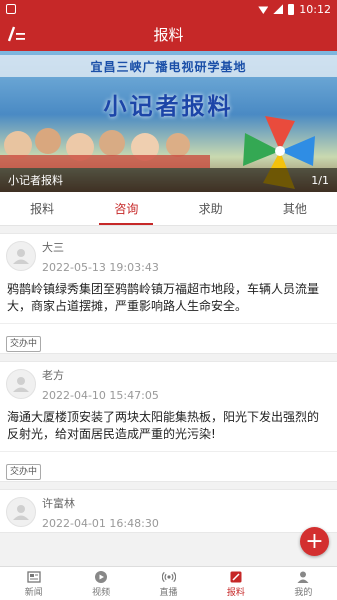 The width and height of the screenshot is (337, 600). I want to click on tab-other: 其他, so click(295, 208).